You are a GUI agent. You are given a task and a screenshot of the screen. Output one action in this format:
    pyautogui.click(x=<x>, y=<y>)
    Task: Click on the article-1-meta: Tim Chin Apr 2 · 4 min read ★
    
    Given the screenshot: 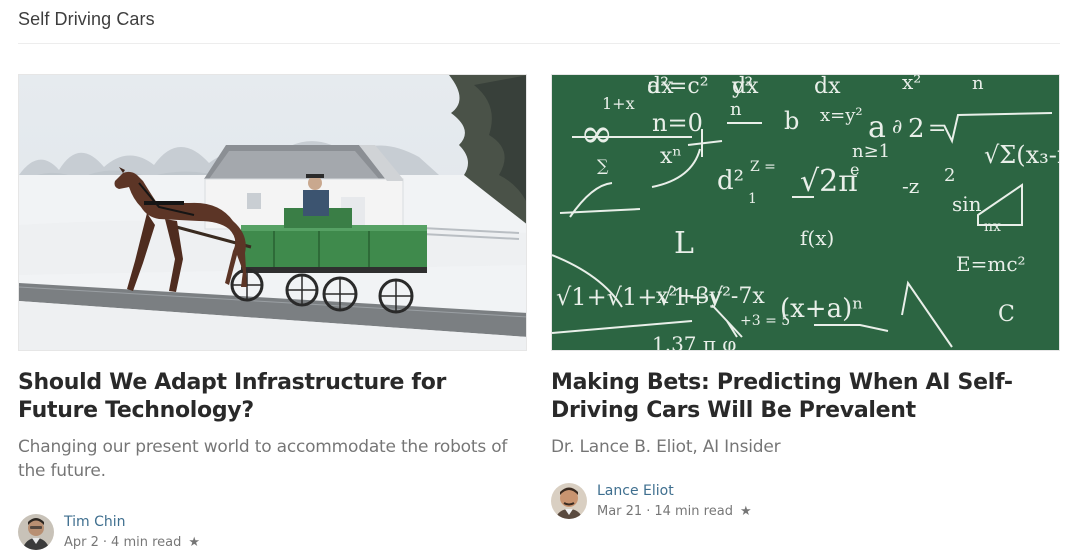 What is the action you would take?
    pyautogui.click(x=132, y=532)
    